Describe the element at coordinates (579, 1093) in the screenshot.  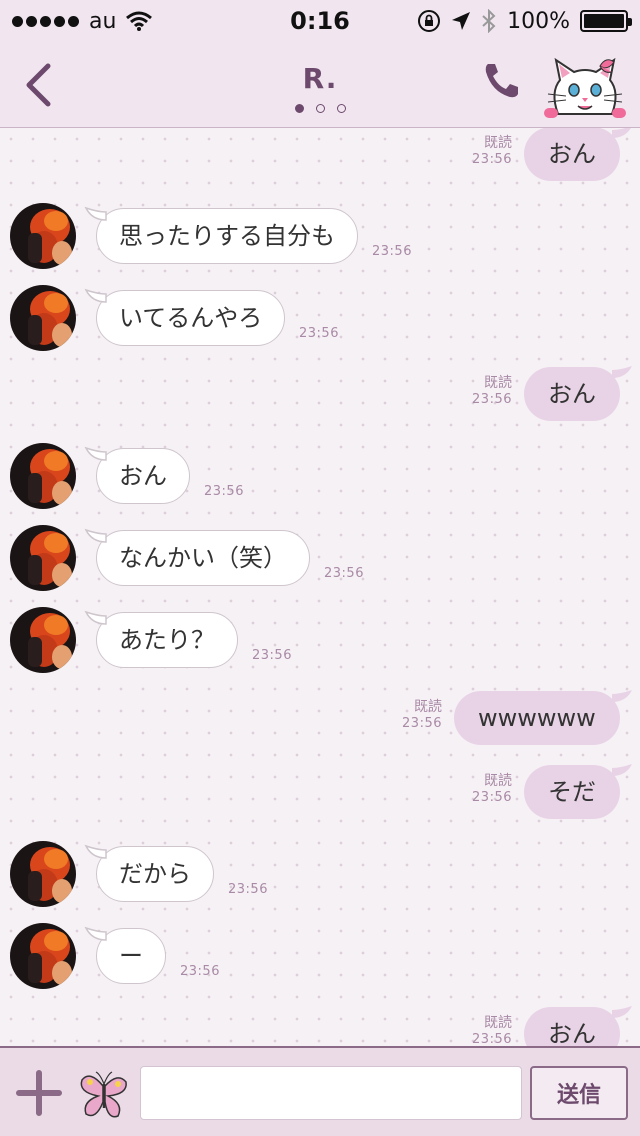
I see `send-button: 送信` at that location.